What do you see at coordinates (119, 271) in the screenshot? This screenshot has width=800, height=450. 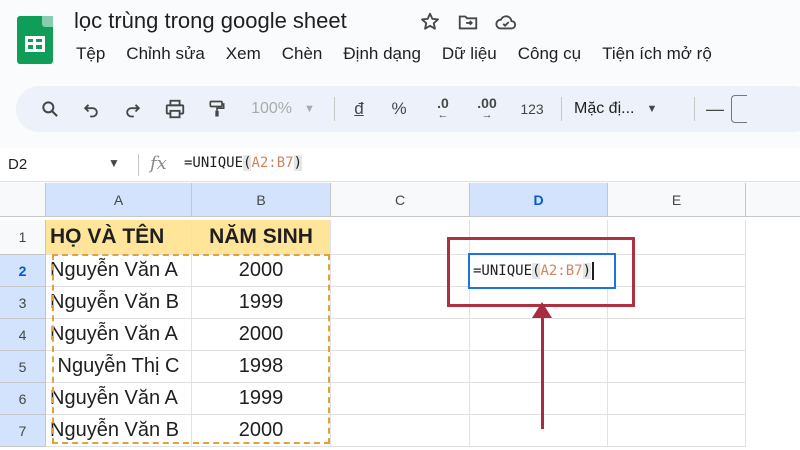 I see `cell-a2: Nguyễn Văn A` at bounding box center [119, 271].